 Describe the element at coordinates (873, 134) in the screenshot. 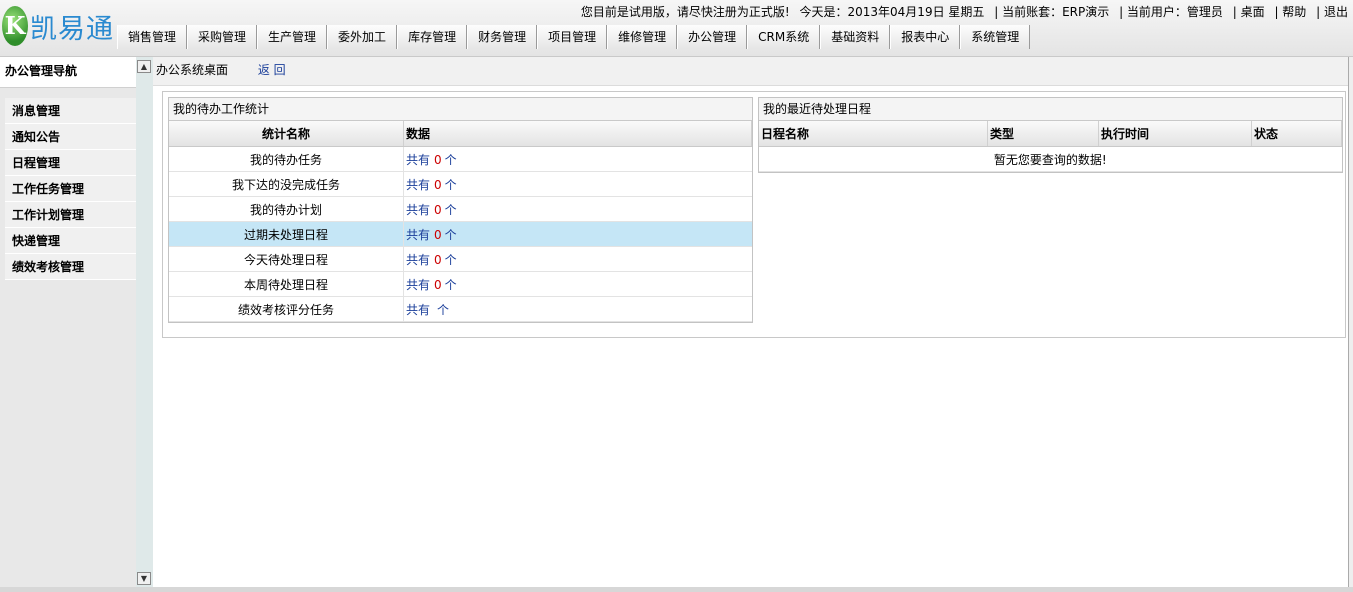

I see `col-schedule-name: 日程名称` at that location.